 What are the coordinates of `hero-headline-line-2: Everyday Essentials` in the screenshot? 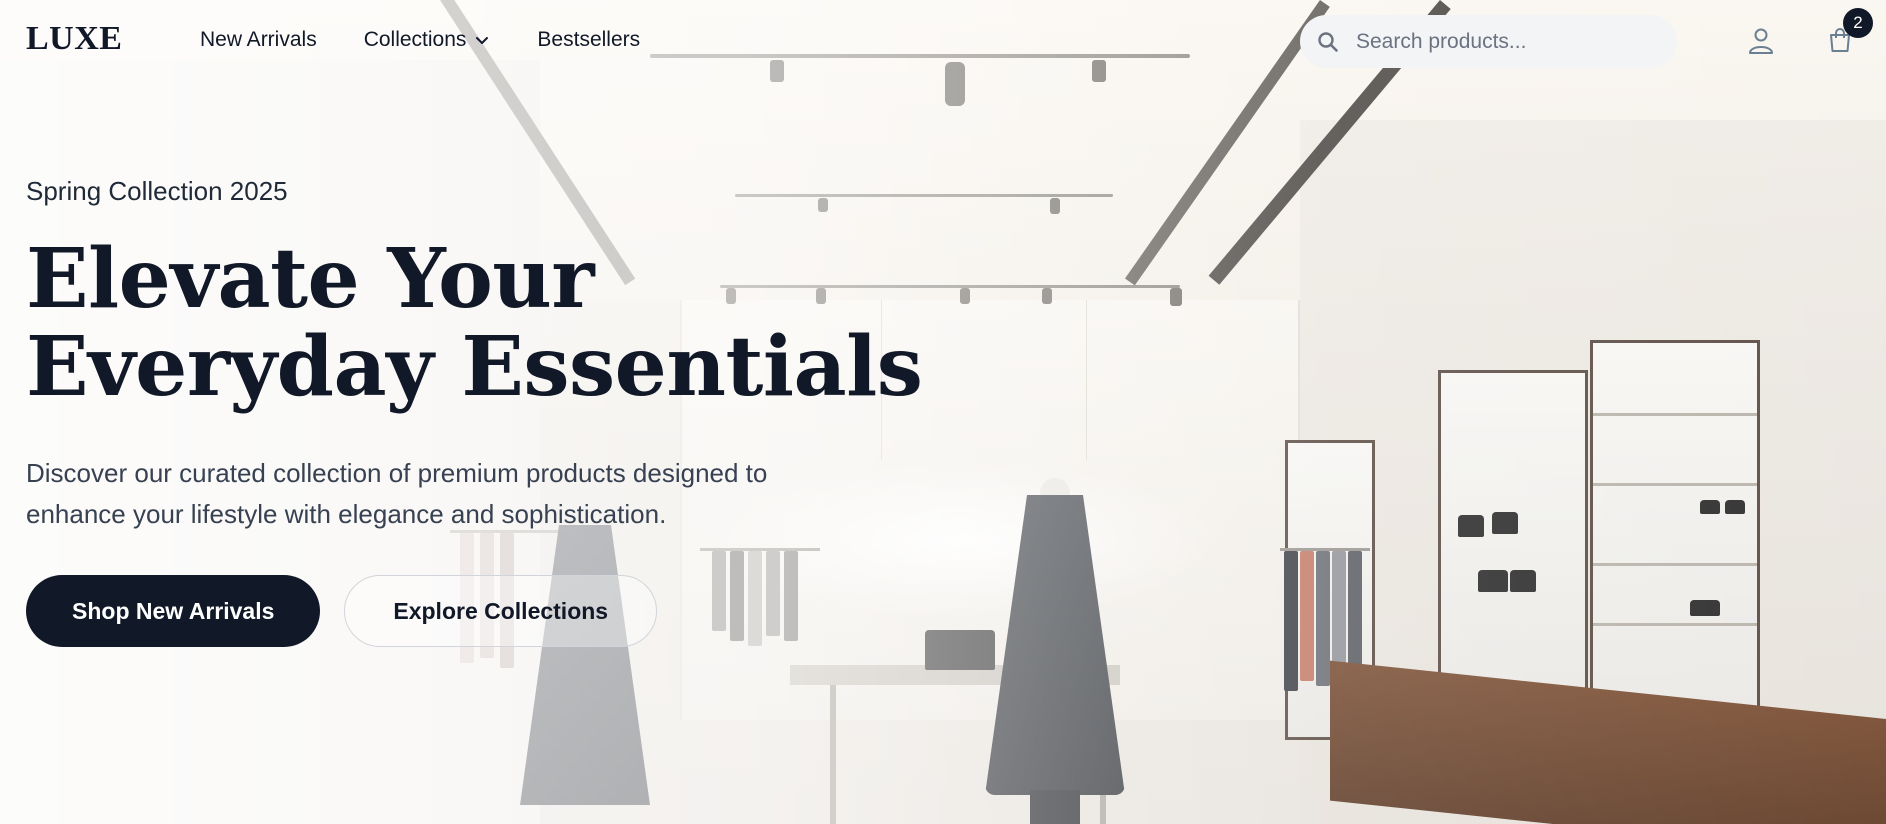 It's located at (474, 367).